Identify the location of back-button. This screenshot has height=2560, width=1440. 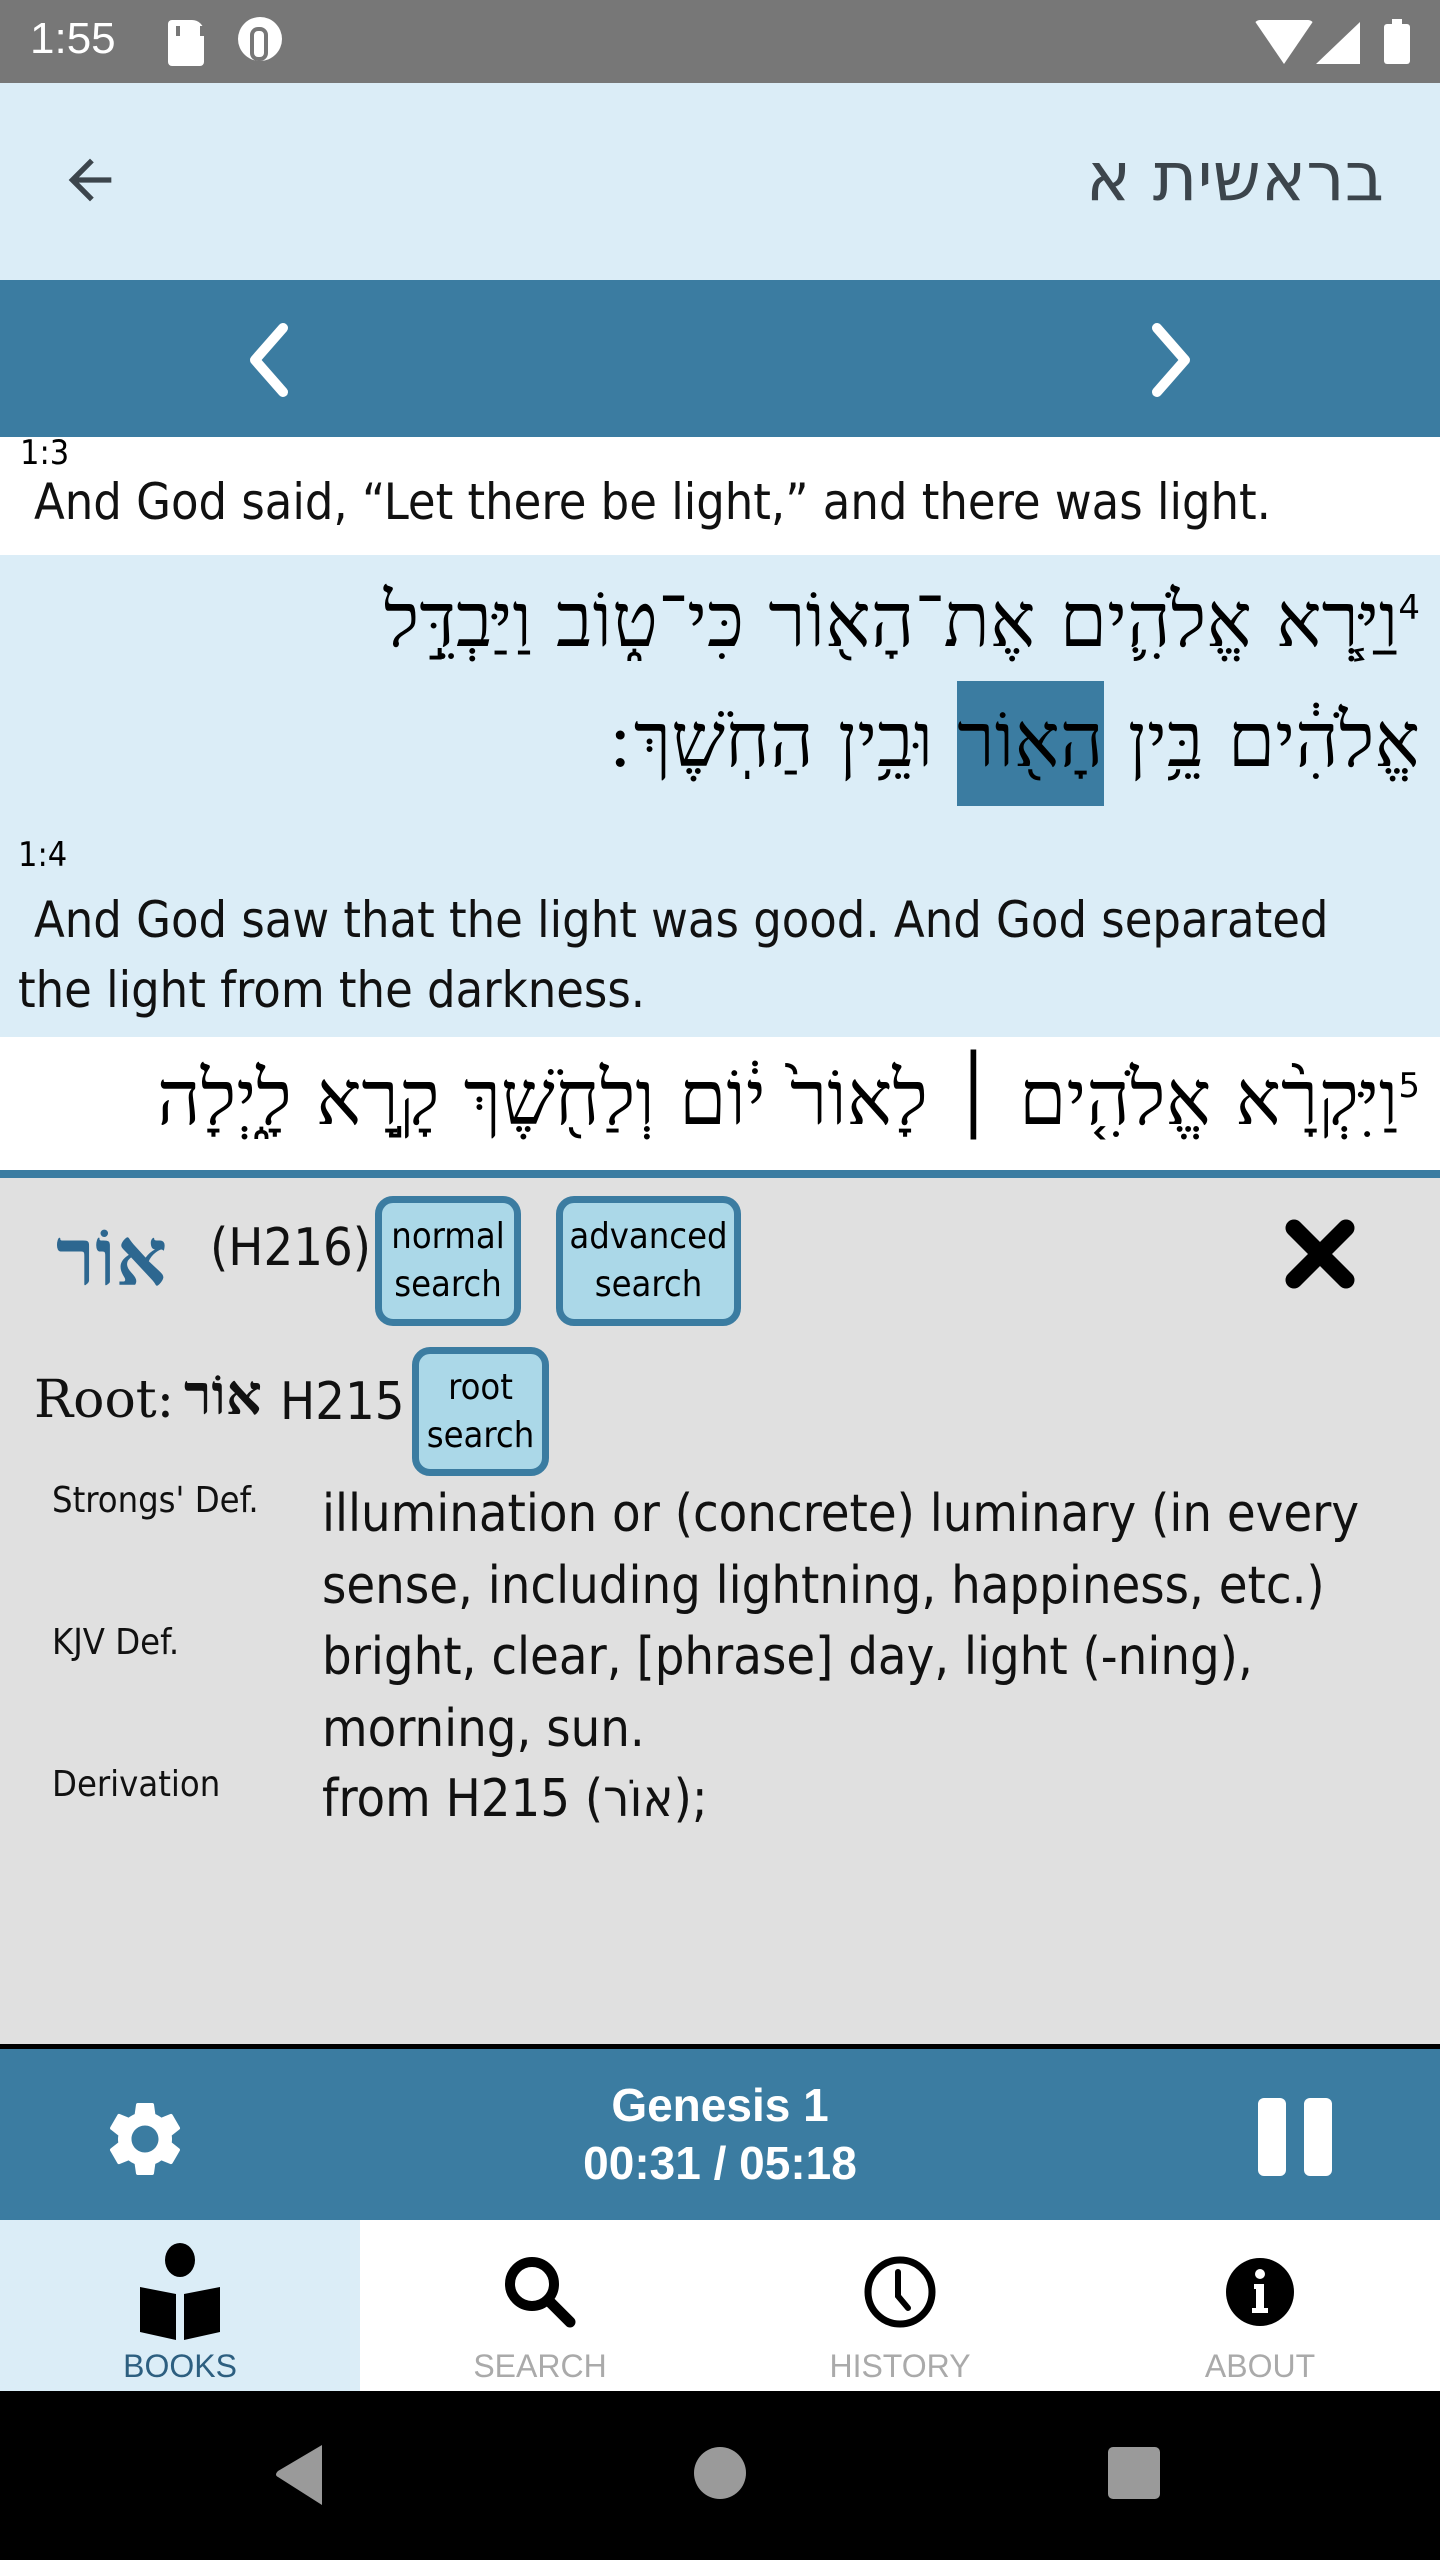
(90, 180).